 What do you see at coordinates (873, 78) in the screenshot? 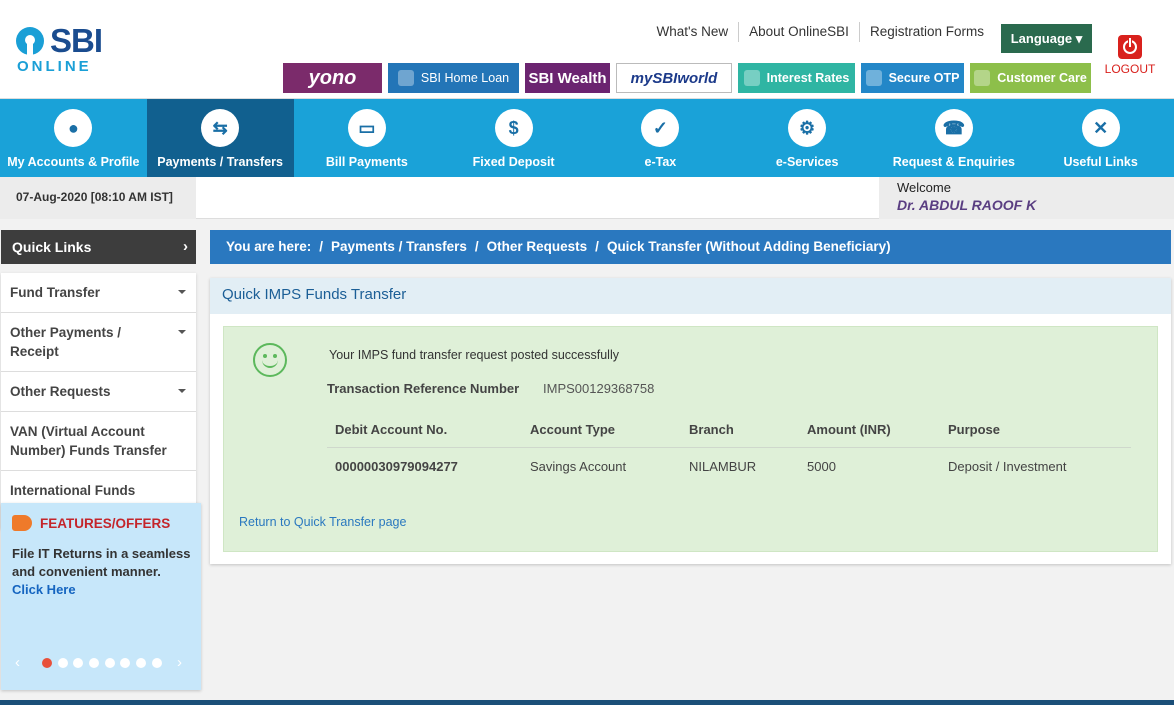
I see `lock-icon` at bounding box center [873, 78].